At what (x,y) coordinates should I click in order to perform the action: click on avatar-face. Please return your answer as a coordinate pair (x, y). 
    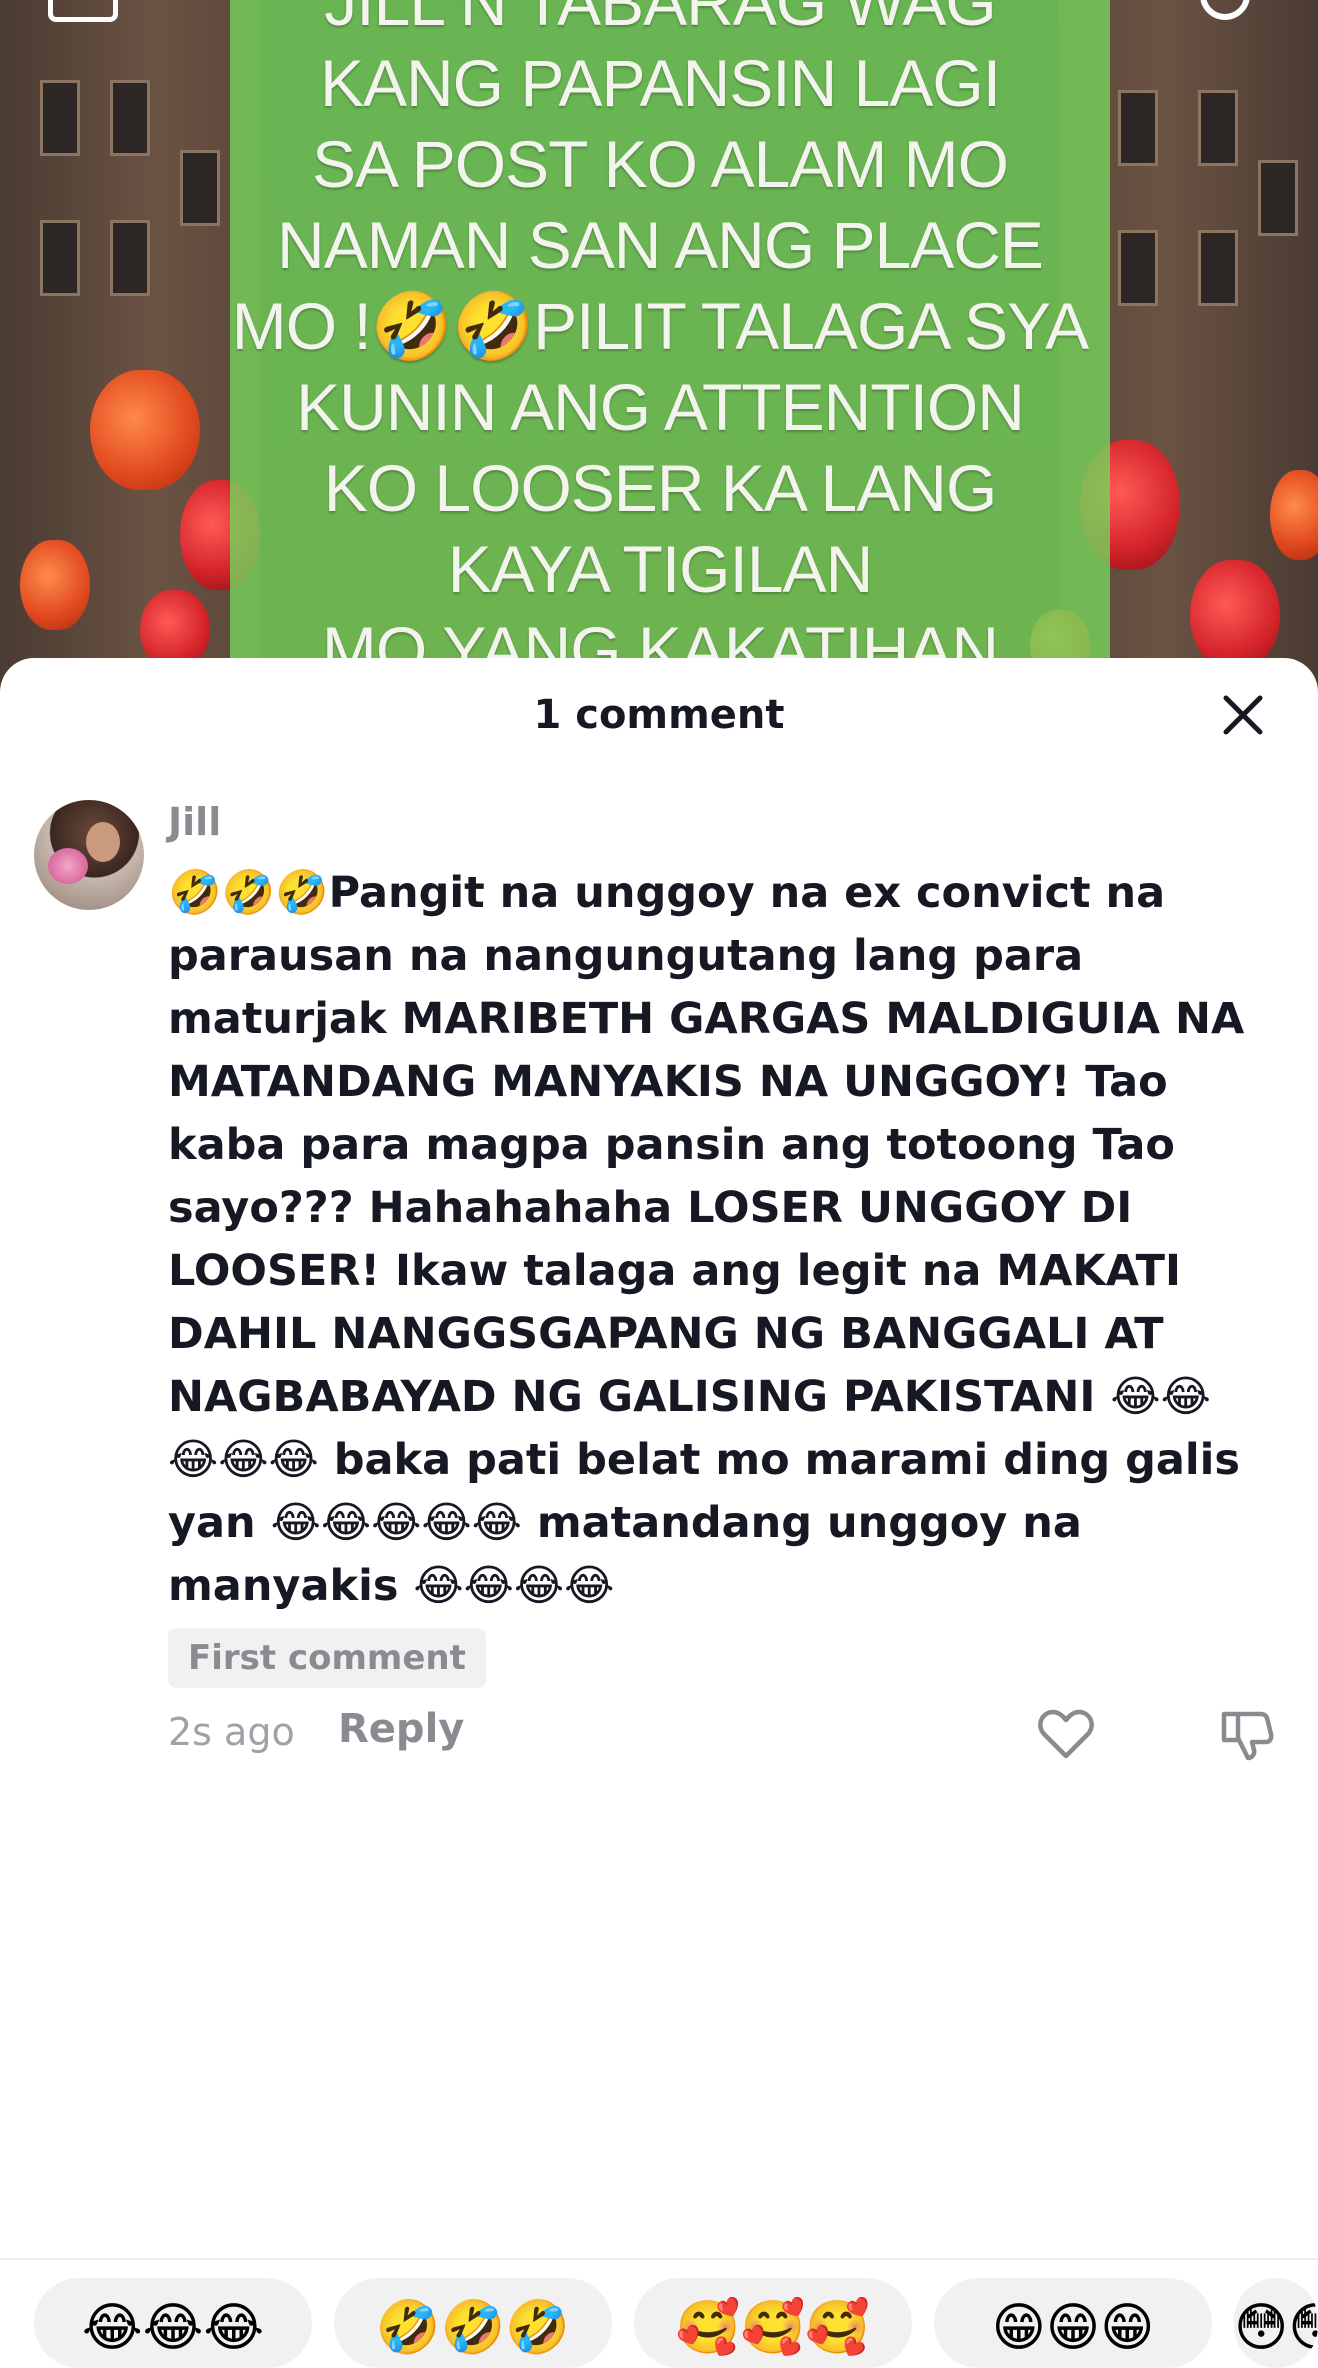
    Looking at the image, I should click on (103, 842).